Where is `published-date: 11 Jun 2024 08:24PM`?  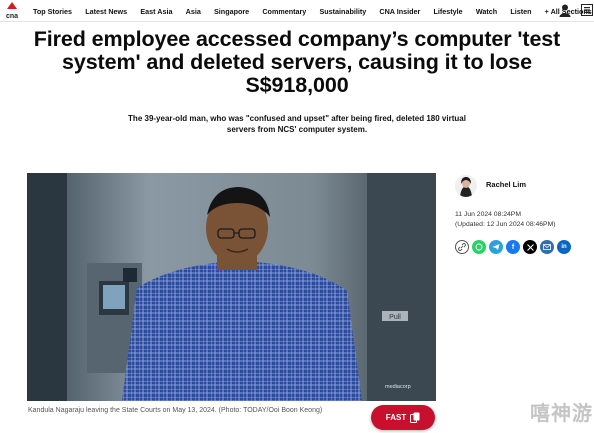
published-date: 11 Jun 2024 08:24PM is located at coordinates (488, 214).